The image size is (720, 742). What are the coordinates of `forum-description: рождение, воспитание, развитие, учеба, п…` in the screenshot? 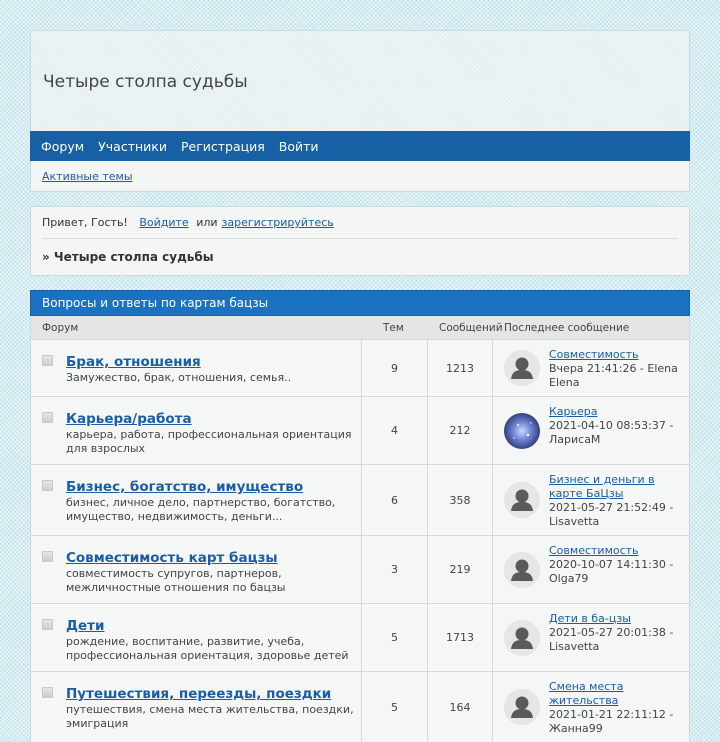 It's located at (207, 648).